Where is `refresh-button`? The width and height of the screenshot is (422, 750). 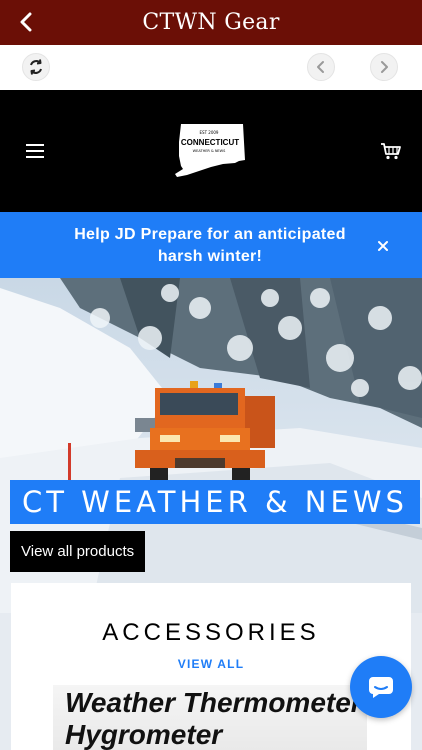
refresh-button is located at coordinates (36, 67).